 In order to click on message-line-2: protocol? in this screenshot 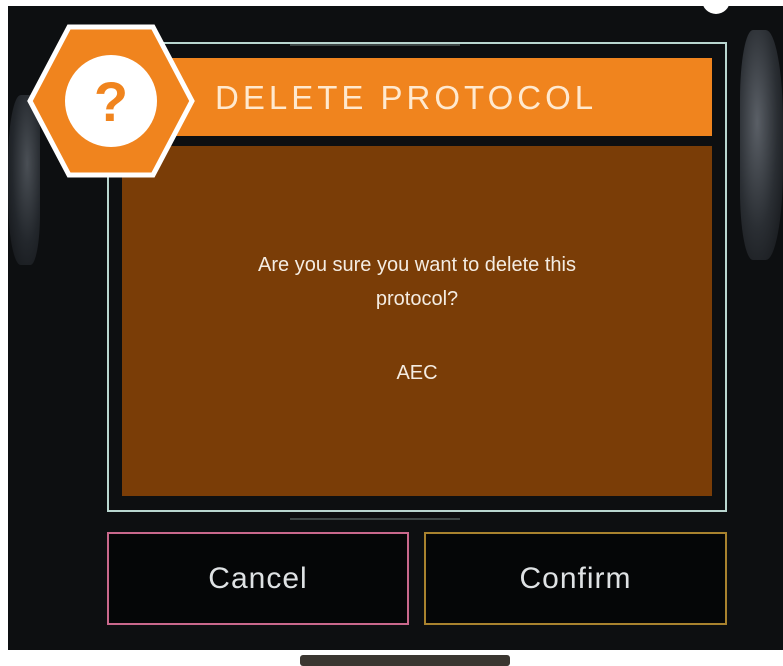, I will do `click(417, 299)`.